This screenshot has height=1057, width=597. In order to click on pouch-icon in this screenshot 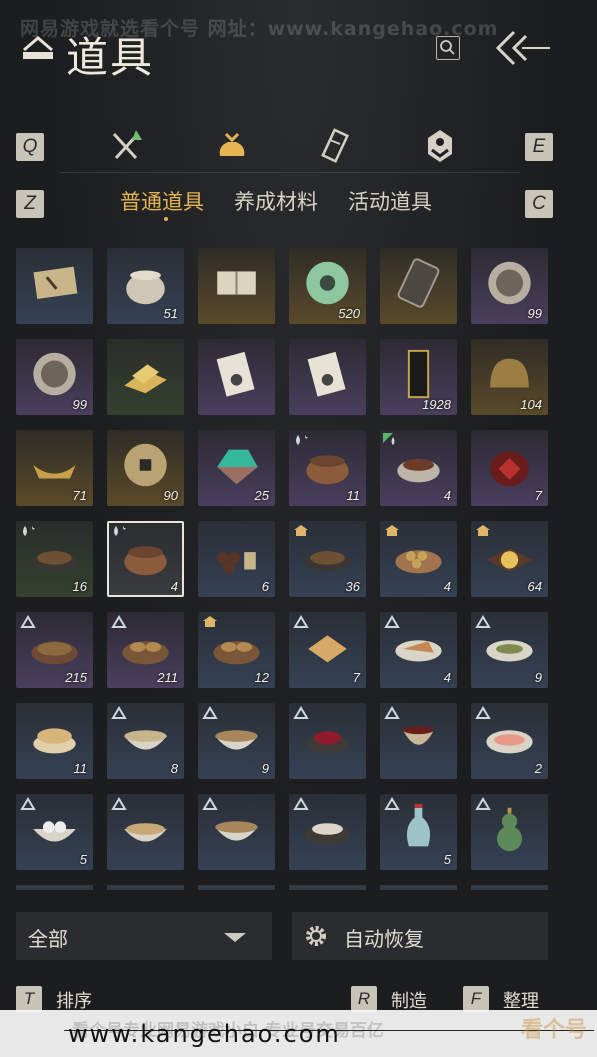, I will do `click(232, 144)`.